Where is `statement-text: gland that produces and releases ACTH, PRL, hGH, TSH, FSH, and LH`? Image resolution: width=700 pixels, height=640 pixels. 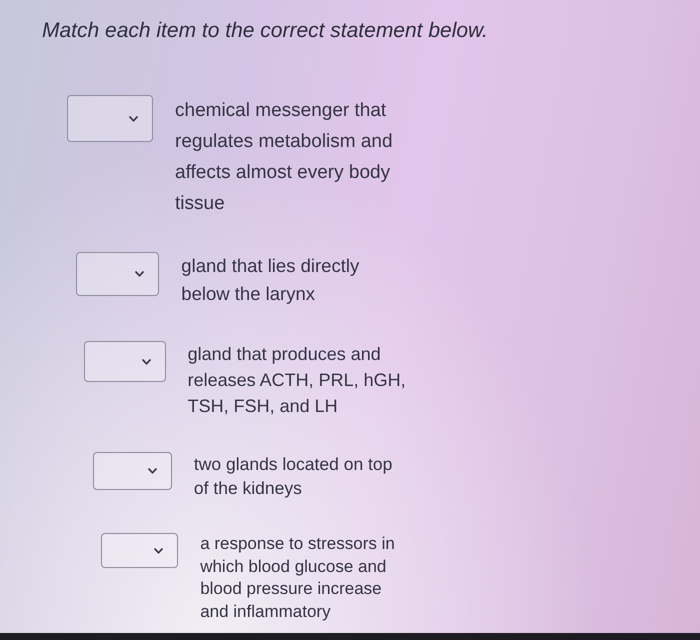 statement-text: gland that produces and releases ACTH, PRL, hGH, TSH, FSH, and LH is located at coordinates (297, 380).